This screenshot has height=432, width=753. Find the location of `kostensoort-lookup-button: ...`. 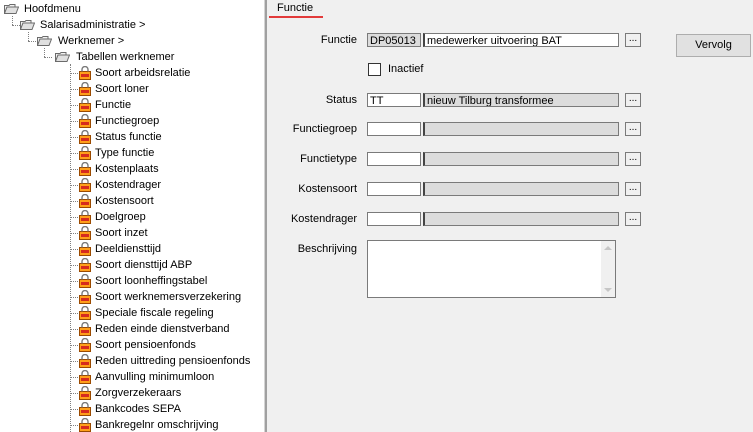

kostensoort-lookup-button: ... is located at coordinates (633, 189).